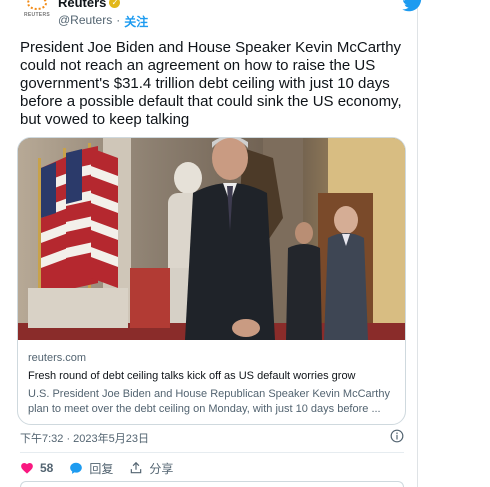 This screenshot has height=487, width=490. I want to click on share-icon, so click(136, 467).